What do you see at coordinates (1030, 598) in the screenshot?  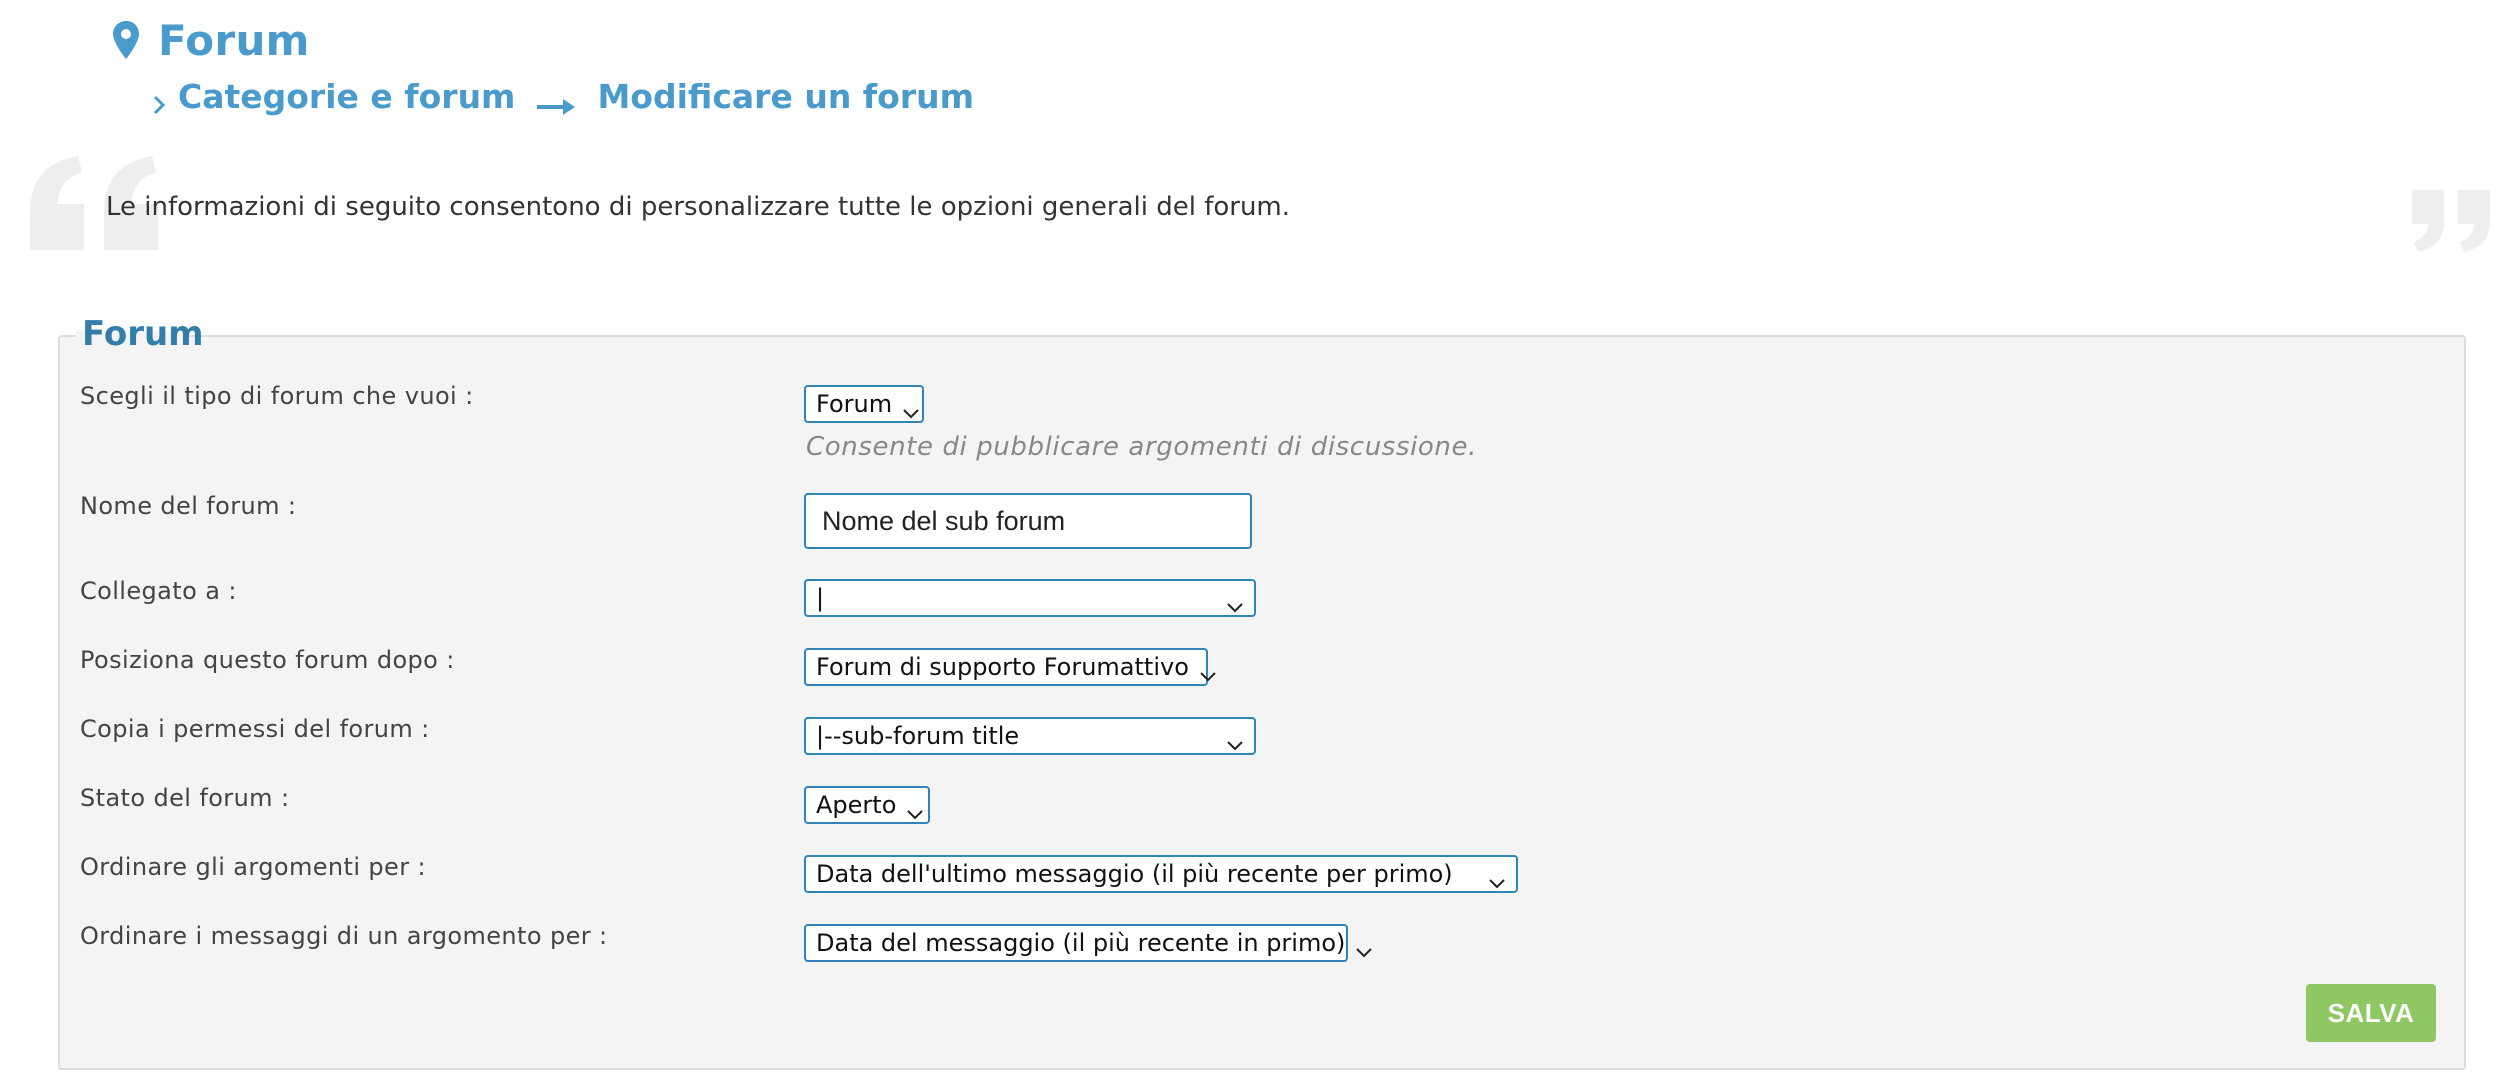 I see `linked-to-select: |` at bounding box center [1030, 598].